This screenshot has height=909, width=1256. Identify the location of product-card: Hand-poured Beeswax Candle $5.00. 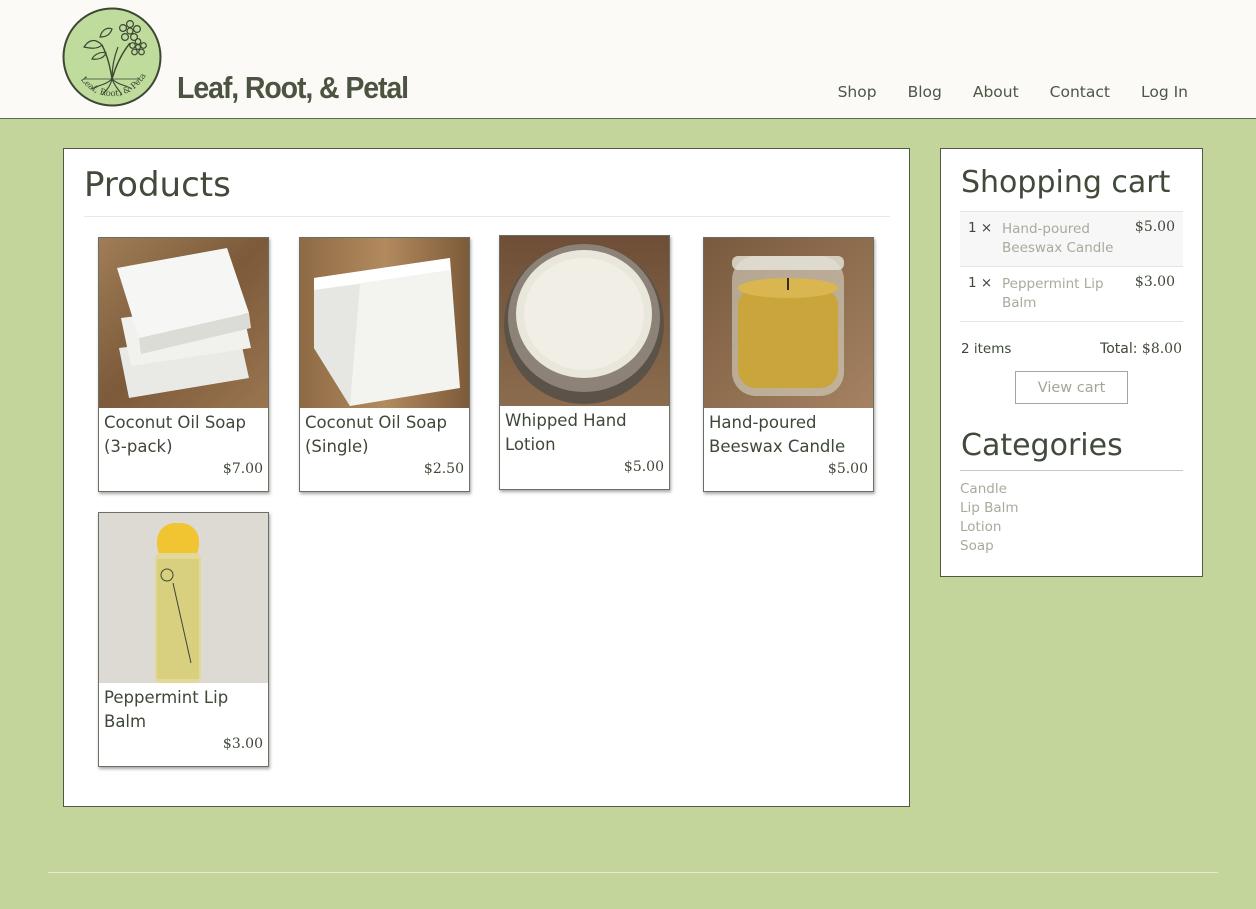
(788, 364).